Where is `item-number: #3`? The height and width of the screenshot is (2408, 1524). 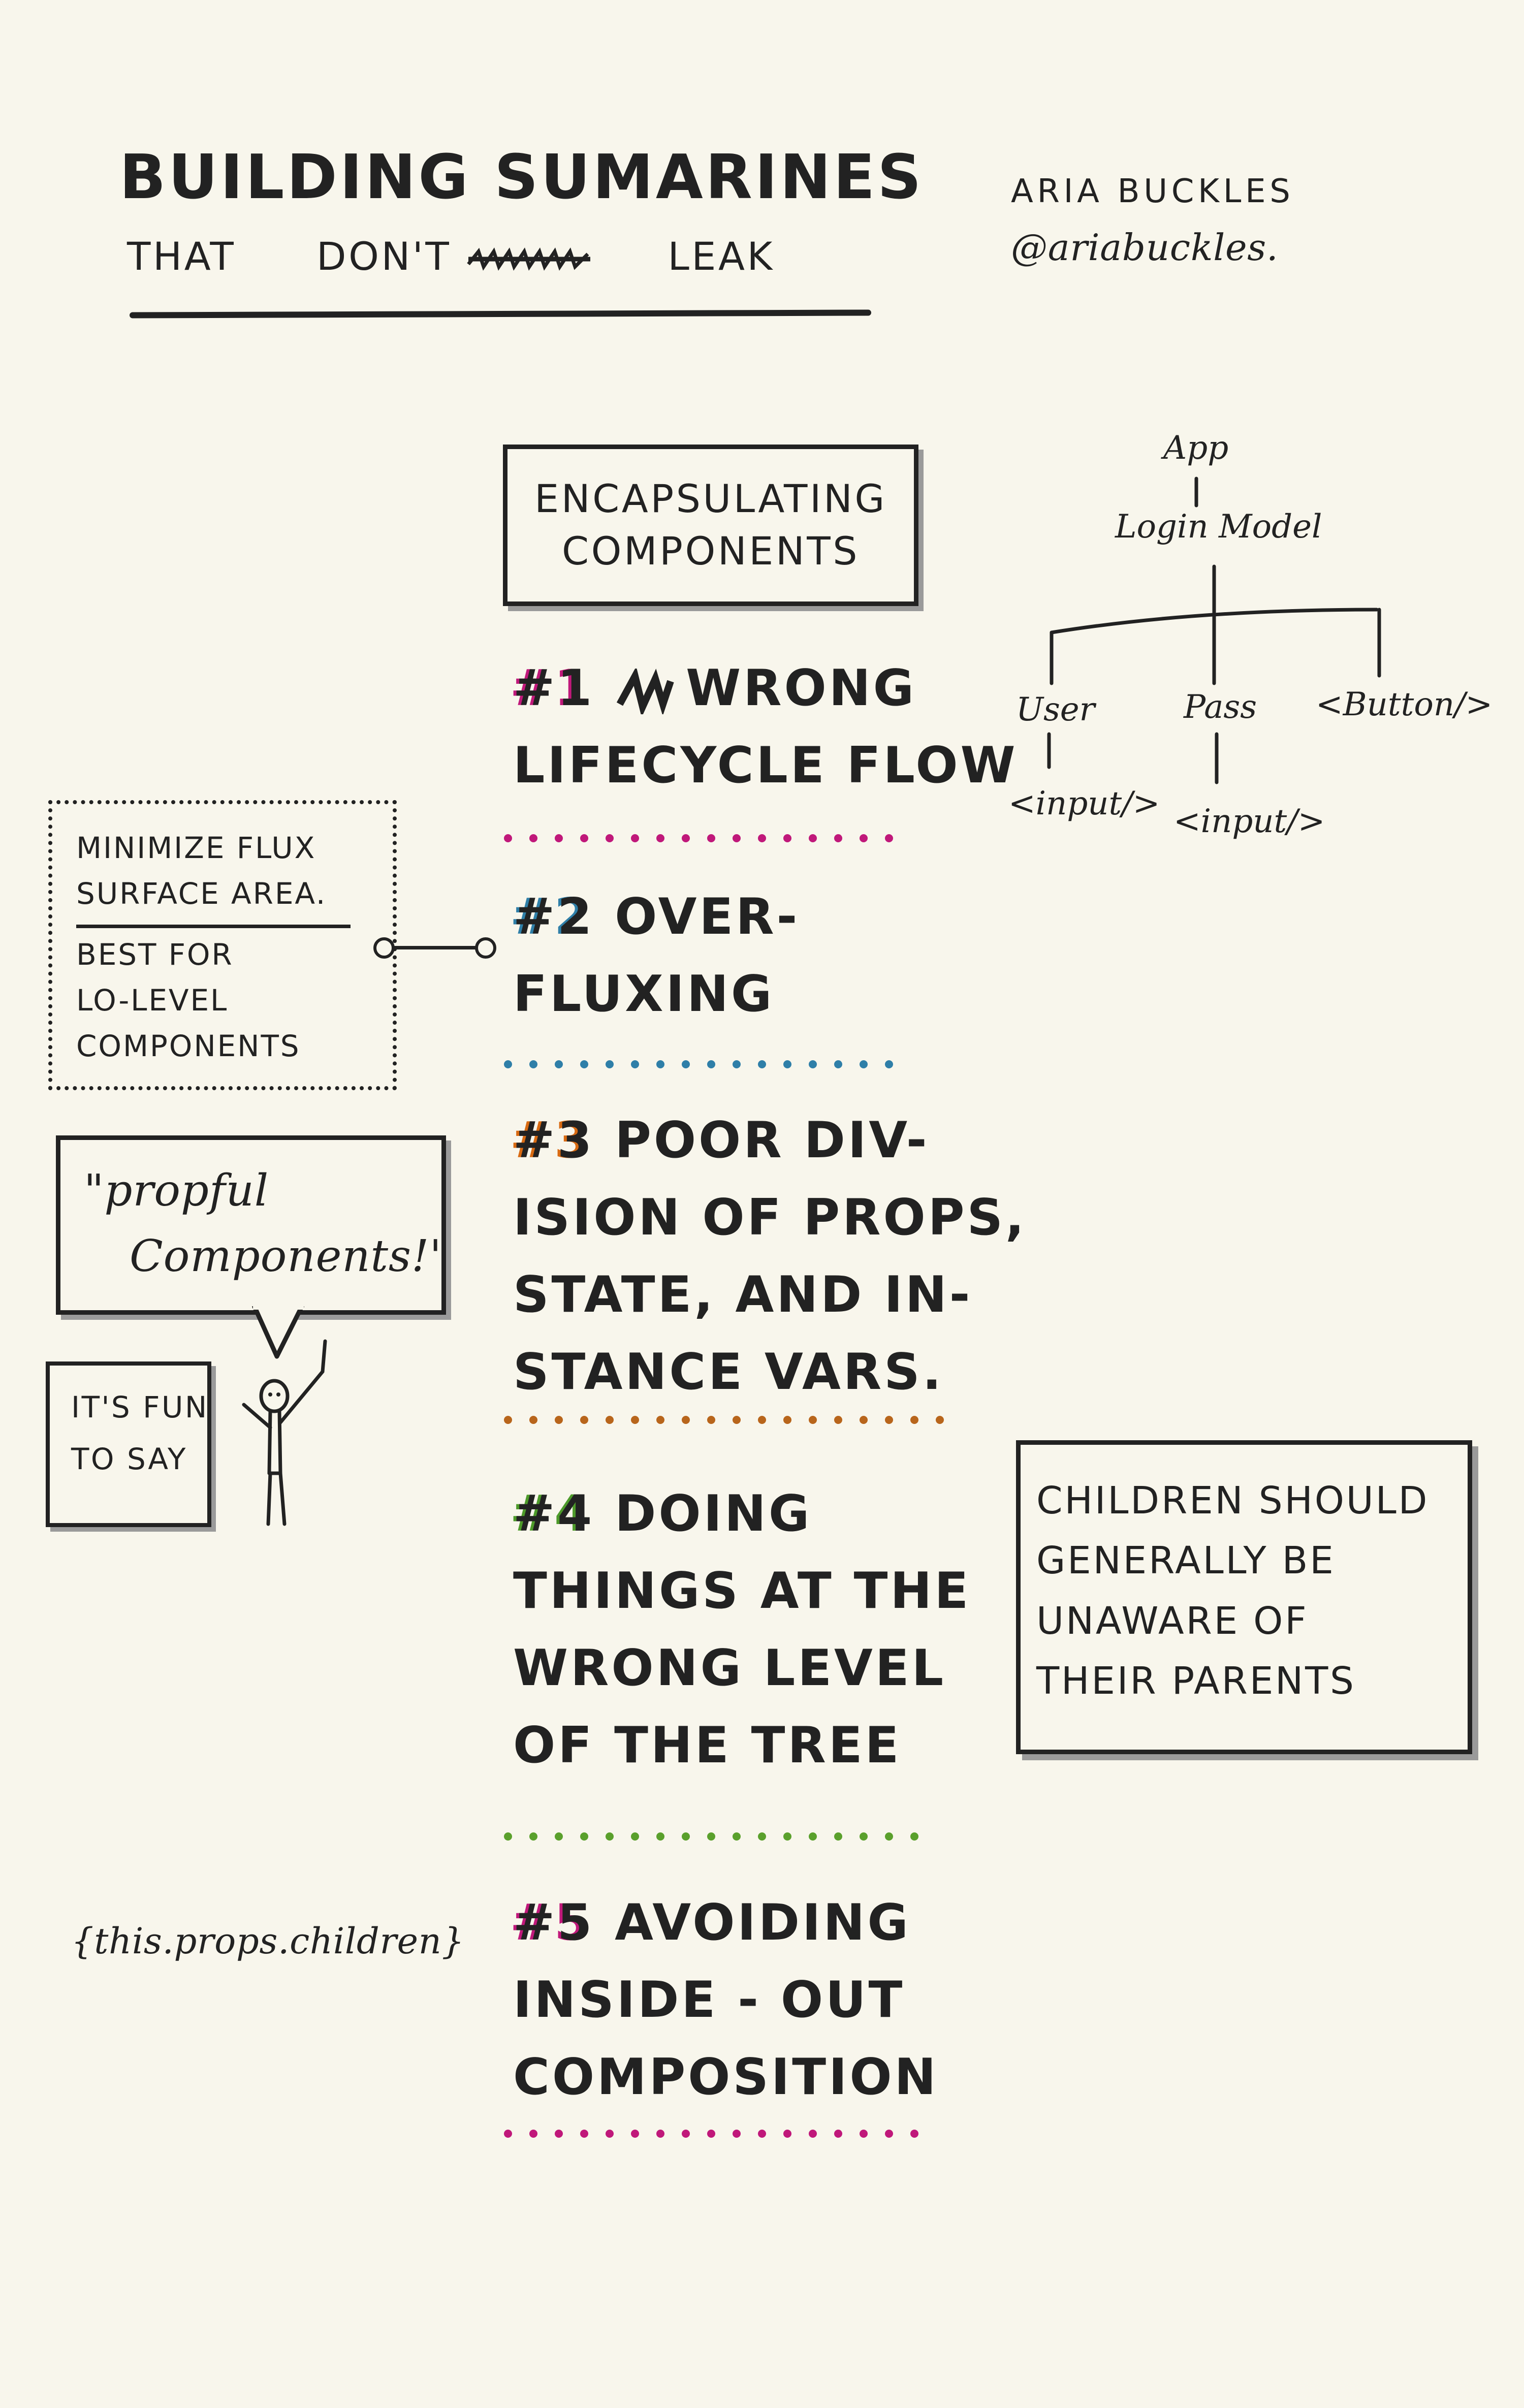 item-number: #3 is located at coordinates (554, 1140).